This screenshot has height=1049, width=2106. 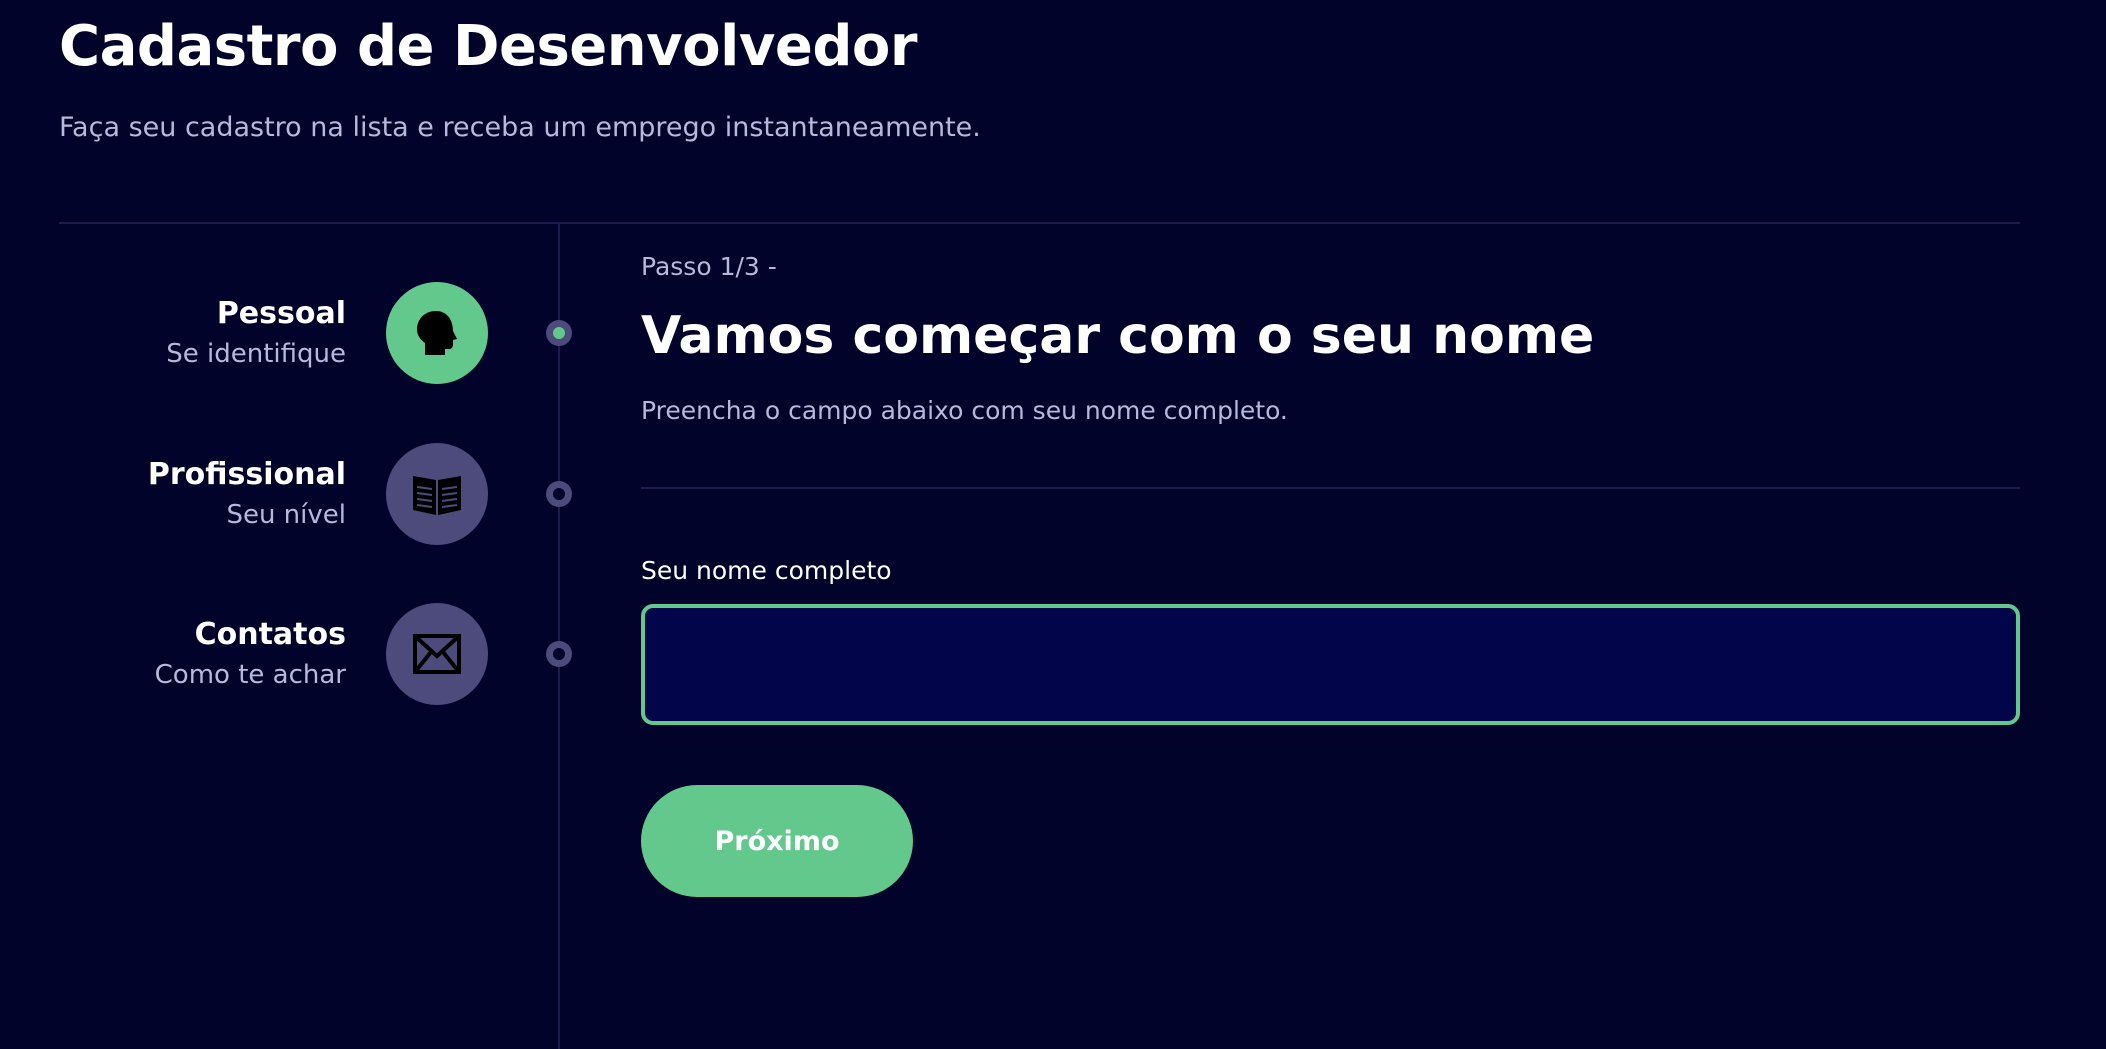 I want to click on step-item-profissional: Profissional Seu nível, so click(x=286, y=494).